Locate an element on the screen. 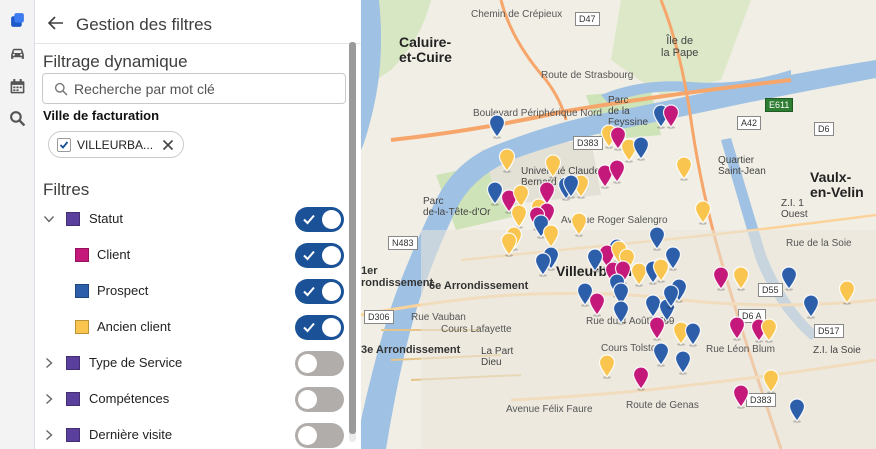 Image resolution: width=876 pixels, height=449 pixels. road-shield: D47 is located at coordinates (587, 19).